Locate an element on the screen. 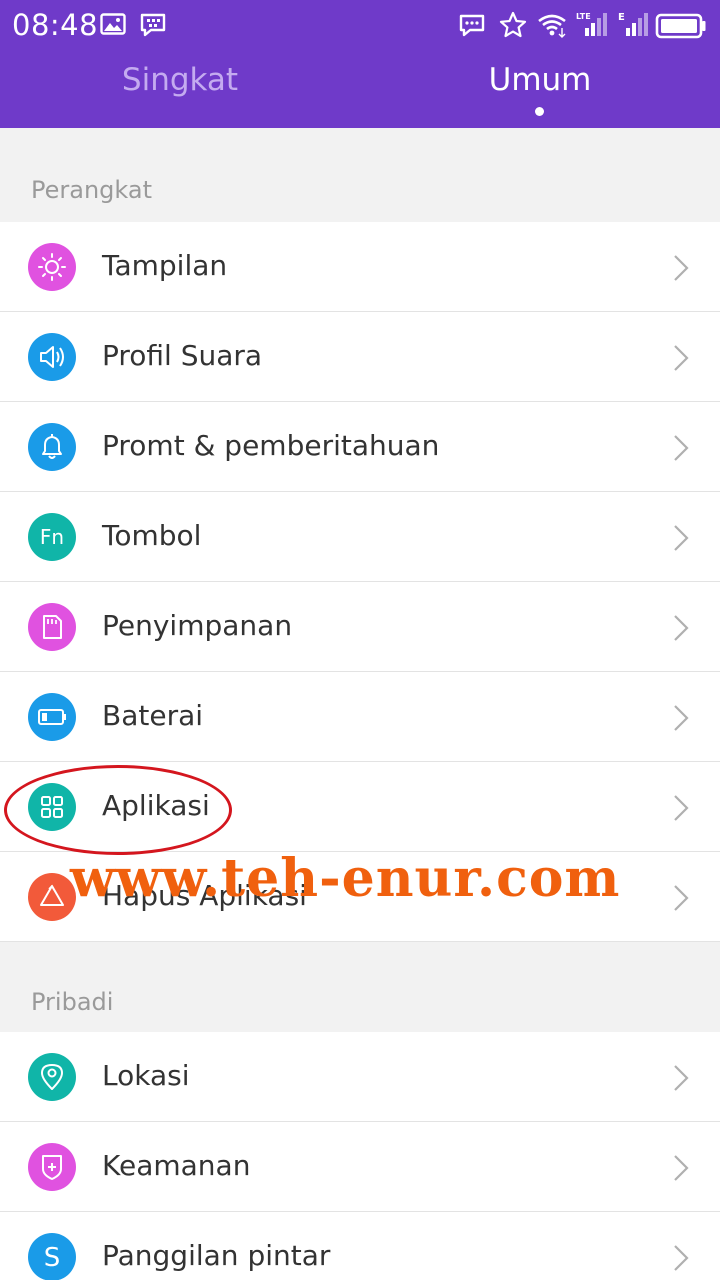 This screenshot has height=1280, width=720. settings-item-baterai: Baterai is located at coordinates (360, 717).